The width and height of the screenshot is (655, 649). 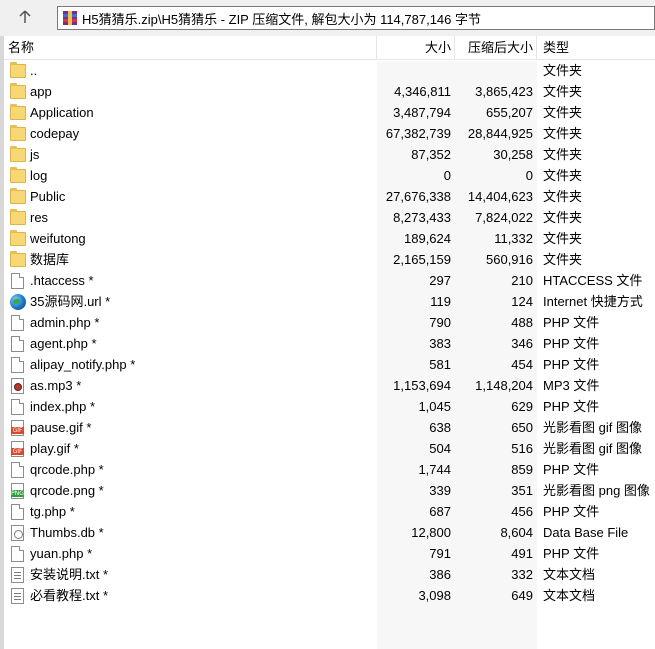 What do you see at coordinates (190, 322) in the screenshot?
I see `item-name-cell: admin.php *` at bounding box center [190, 322].